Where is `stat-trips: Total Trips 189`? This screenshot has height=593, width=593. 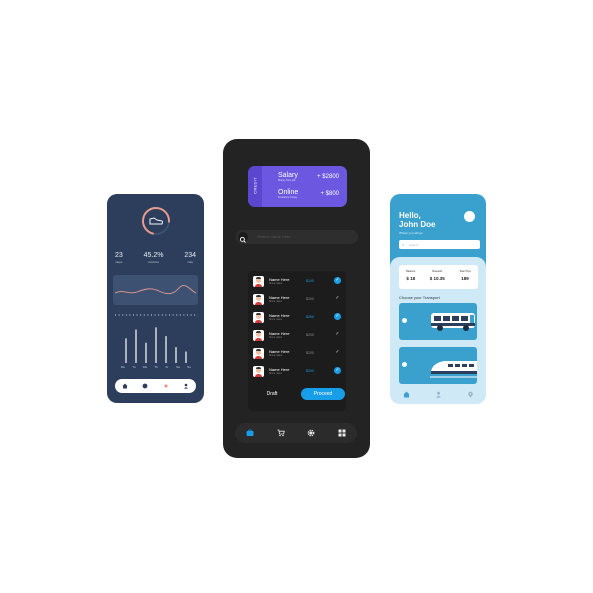
stat-trips: Total Trips 189 is located at coordinates (464, 277).